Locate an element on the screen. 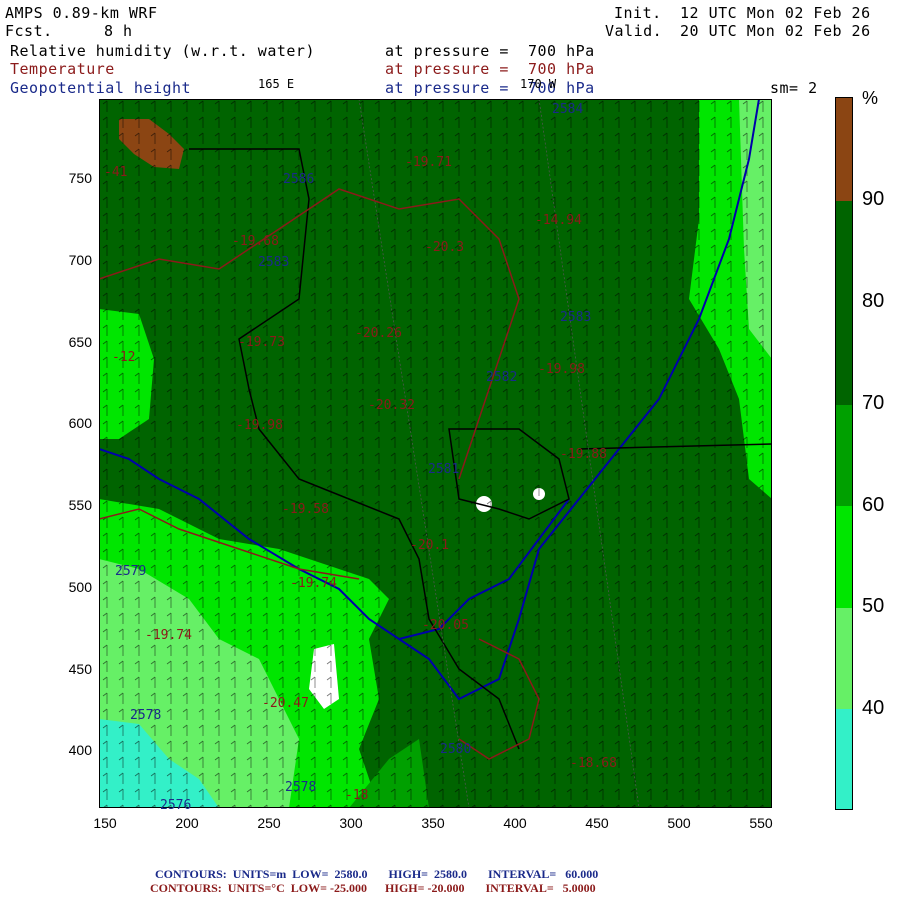 The width and height of the screenshot is (900, 900). y-tick-750: 750 is located at coordinates (80, 178).